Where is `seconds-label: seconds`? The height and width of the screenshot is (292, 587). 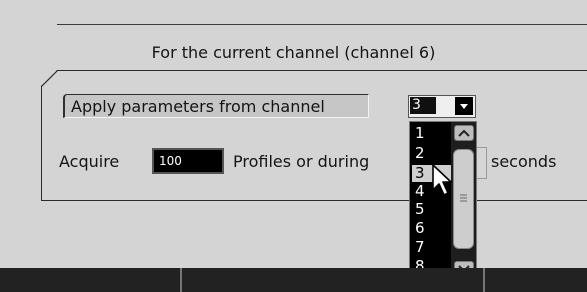 seconds-label: seconds is located at coordinates (524, 161).